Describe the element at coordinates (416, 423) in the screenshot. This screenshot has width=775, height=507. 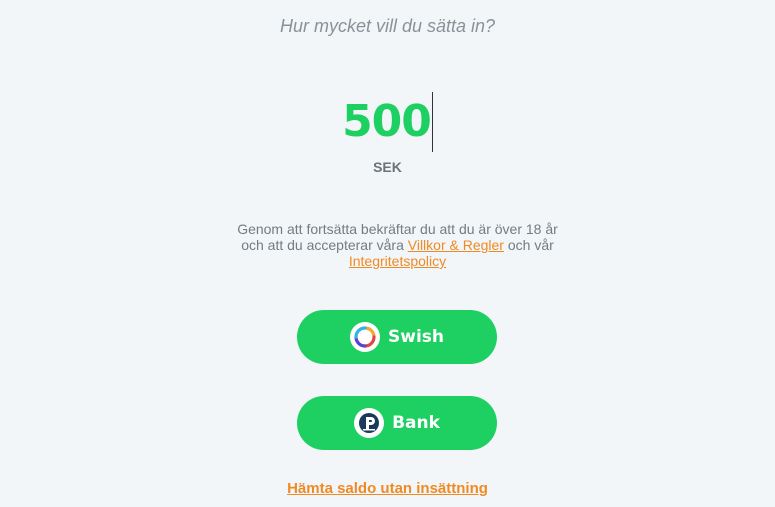
I see `bank-button-label: Bank` at that location.